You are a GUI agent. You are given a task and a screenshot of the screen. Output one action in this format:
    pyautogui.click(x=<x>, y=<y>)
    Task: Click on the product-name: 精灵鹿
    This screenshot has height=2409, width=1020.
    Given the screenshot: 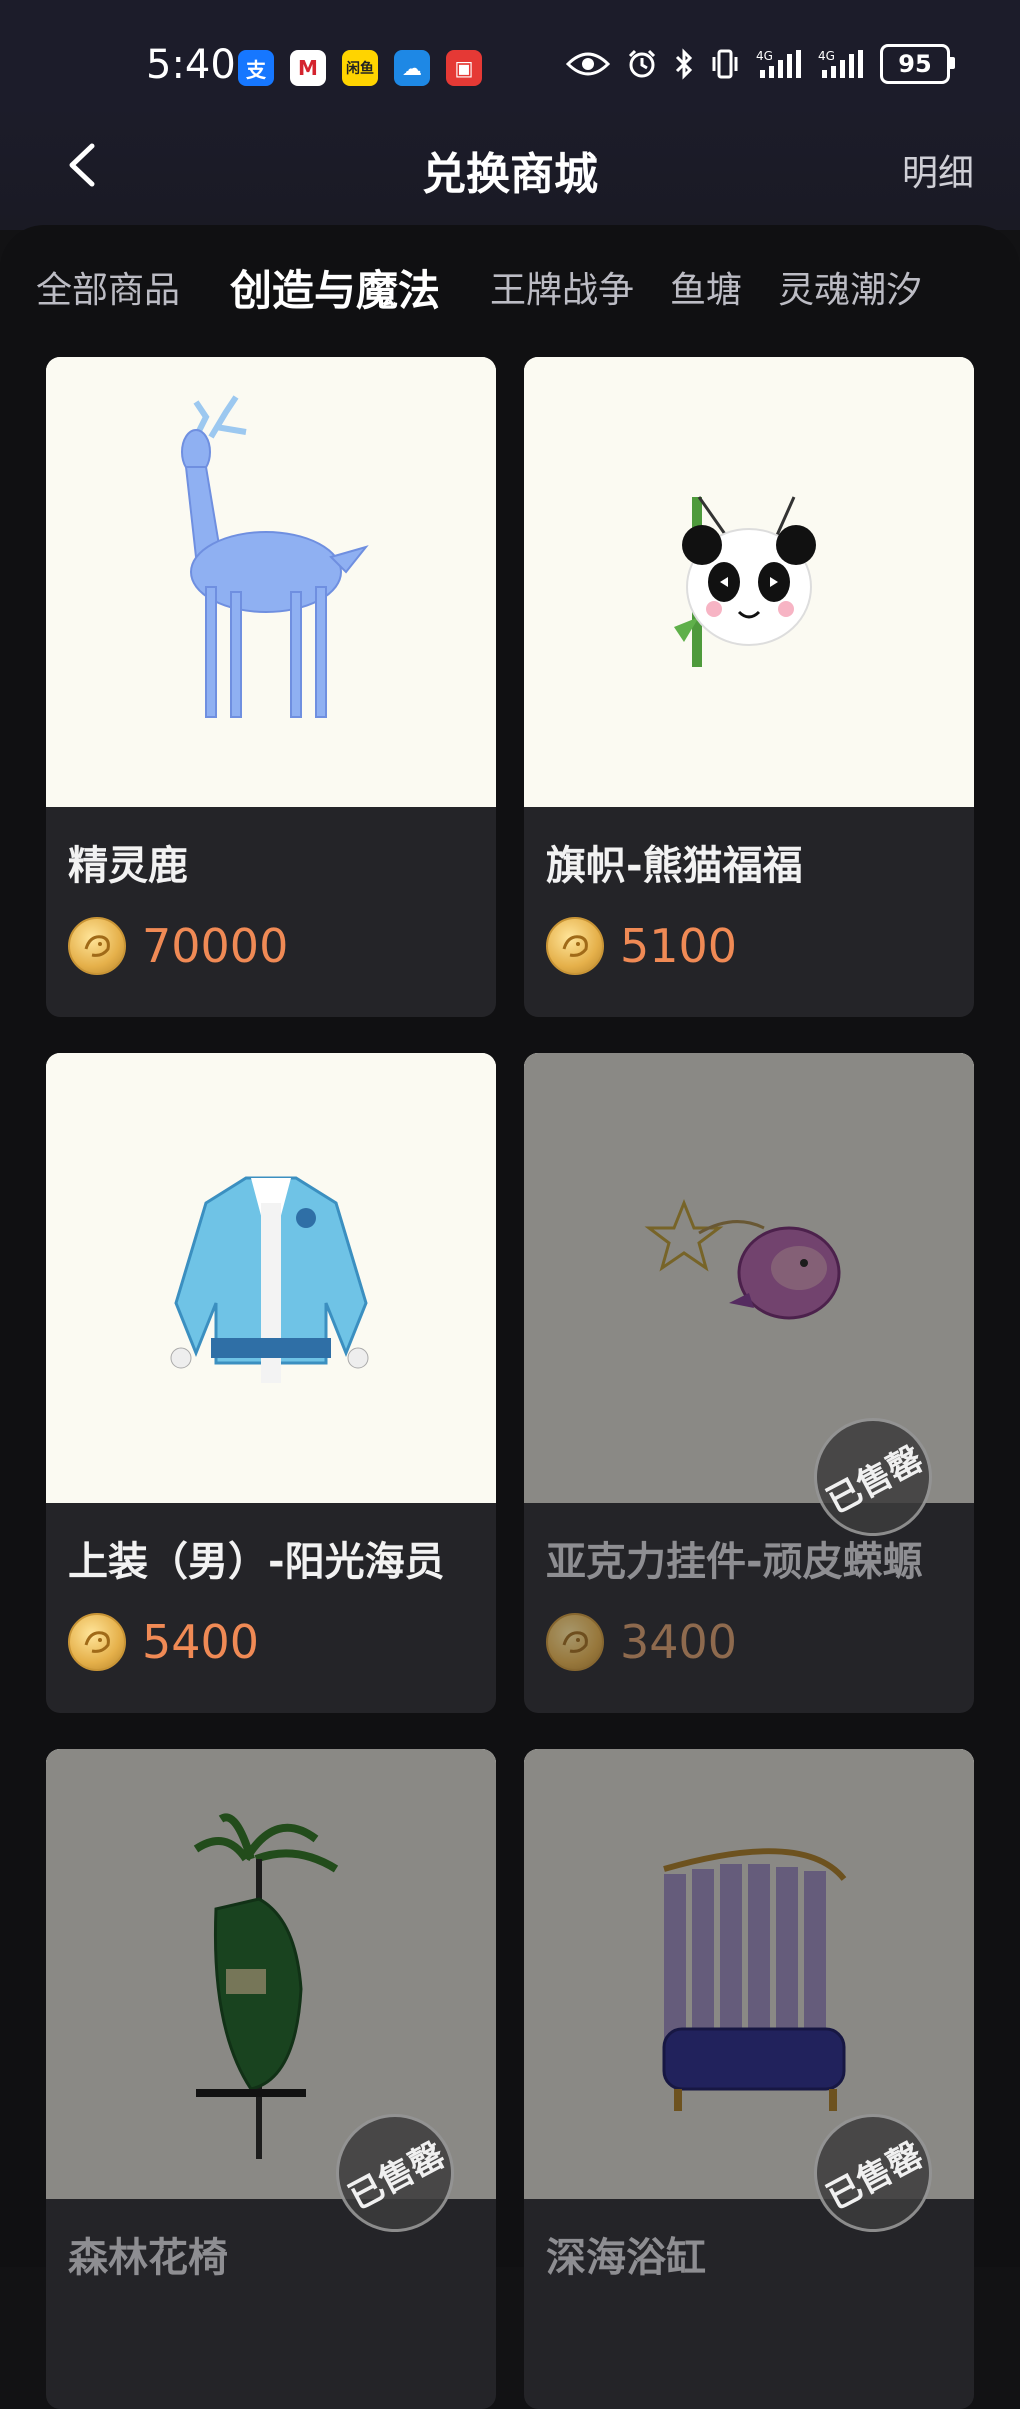 What is the action you would take?
    pyautogui.click(x=128, y=866)
    